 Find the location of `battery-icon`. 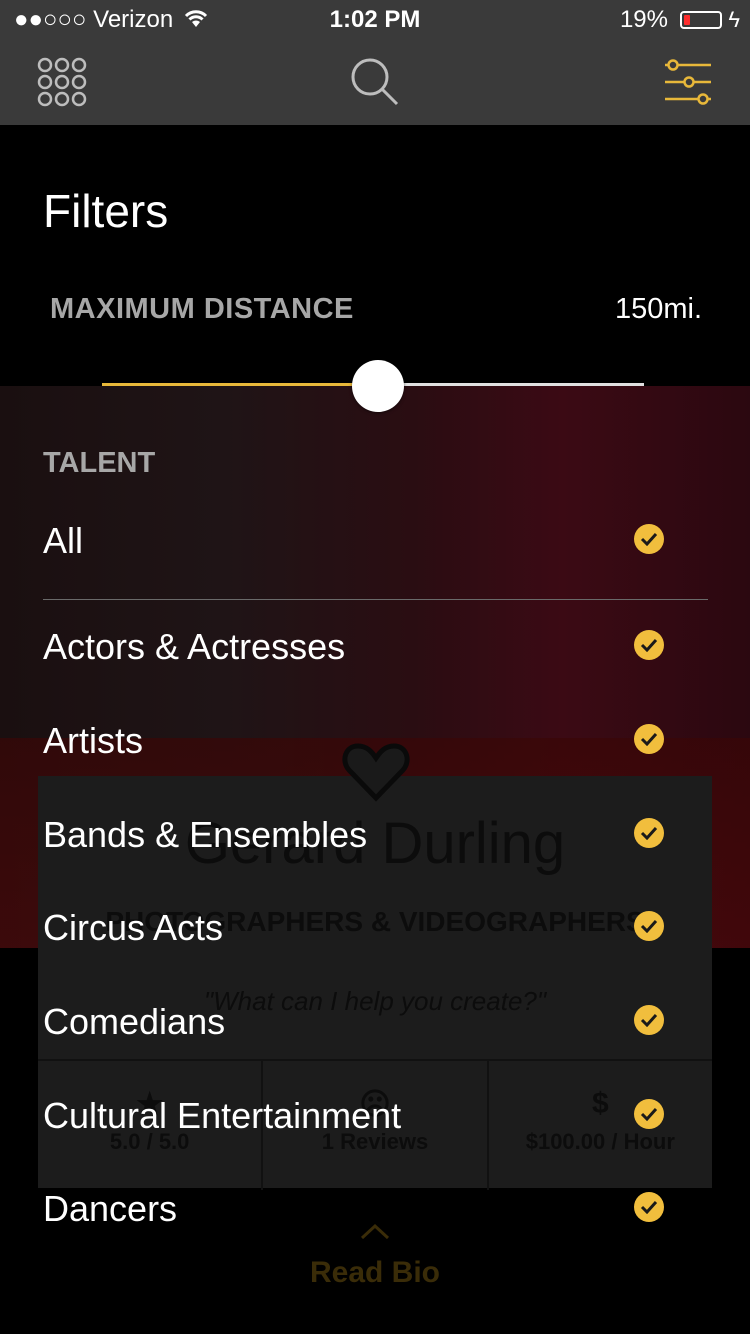

battery-icon is located at coordinates (701, 20).